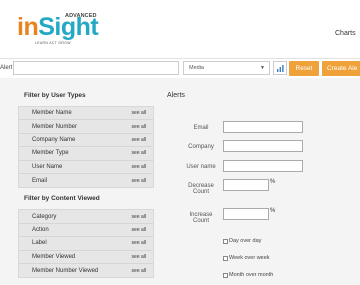 The image size is (360, 285). I want to click on list-item: Email see all, so click(86, 180).